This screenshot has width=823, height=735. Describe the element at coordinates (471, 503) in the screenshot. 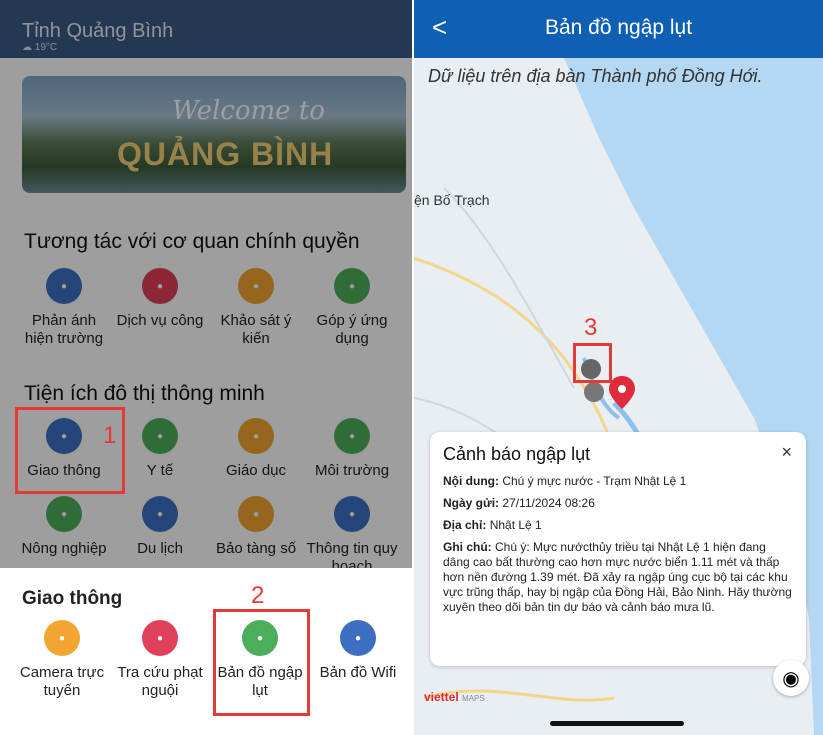

I see `date-label: Ngày gửi:` at that location.